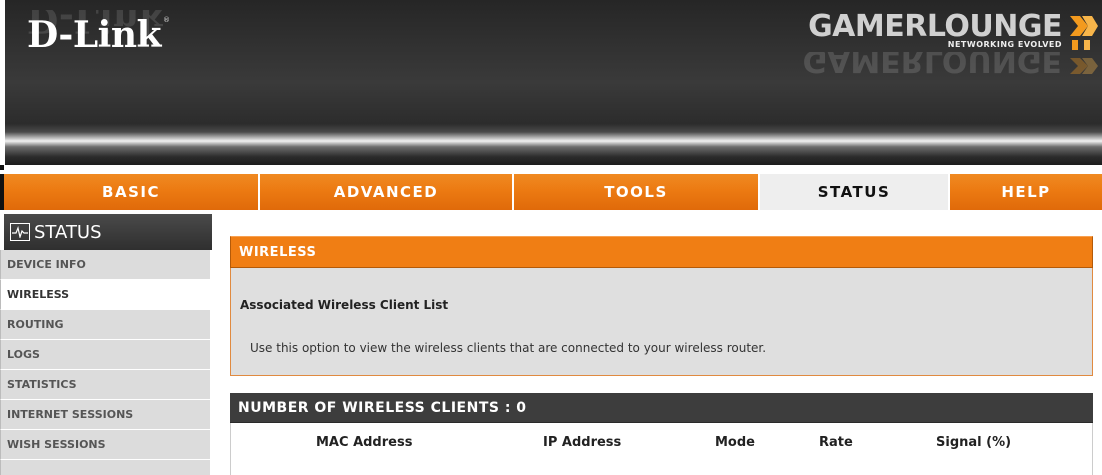  I want to click on sidebar-header: STATUS, so click(108, 232).